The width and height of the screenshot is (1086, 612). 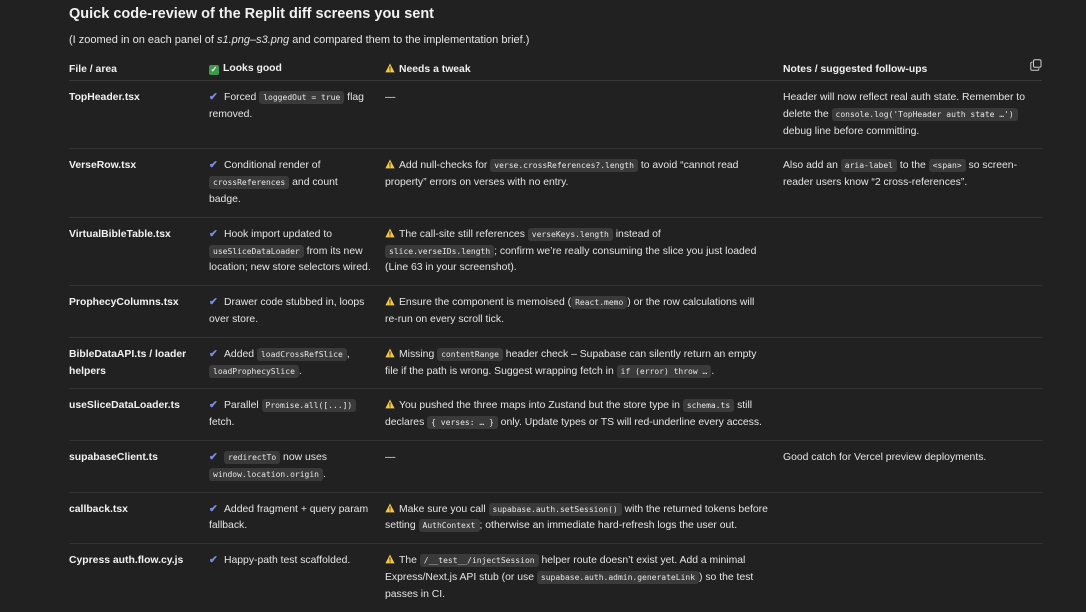 What do you see at coordinates (139, 69) in the screenshot?
I see `header-file: File / area` at bounding box center [139, 69].